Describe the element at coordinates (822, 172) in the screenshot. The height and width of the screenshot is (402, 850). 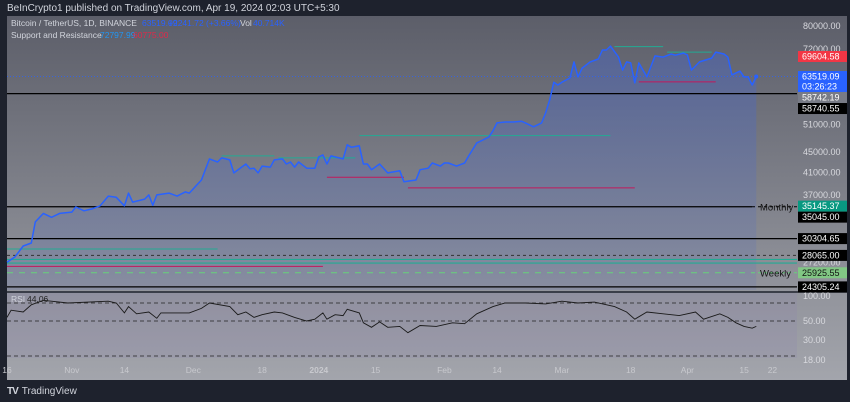
I see `price-tick: 41000.00` at that location.